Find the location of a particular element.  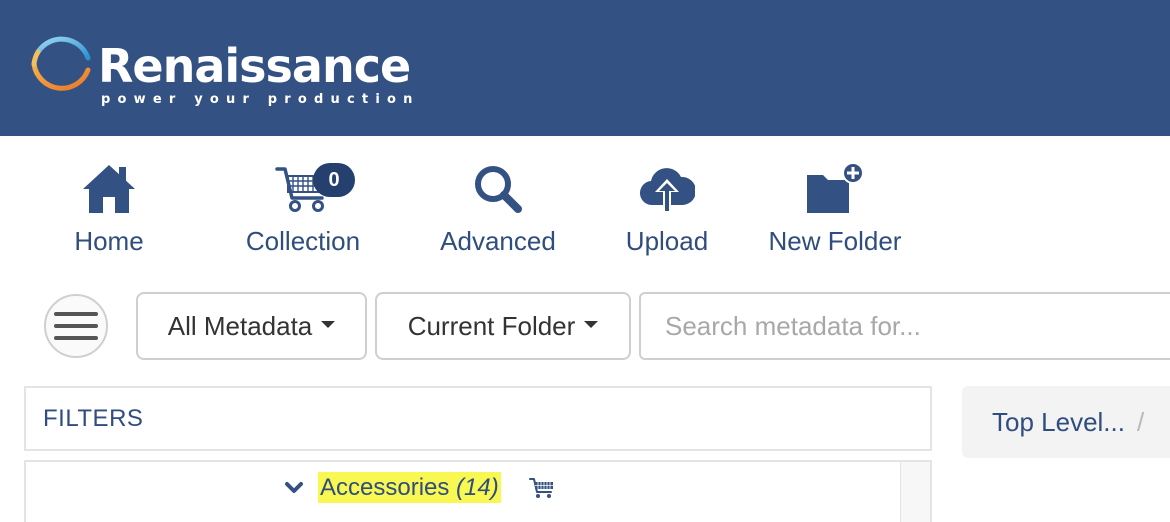

folder-plus-icon is located at coordinates (835, 187).